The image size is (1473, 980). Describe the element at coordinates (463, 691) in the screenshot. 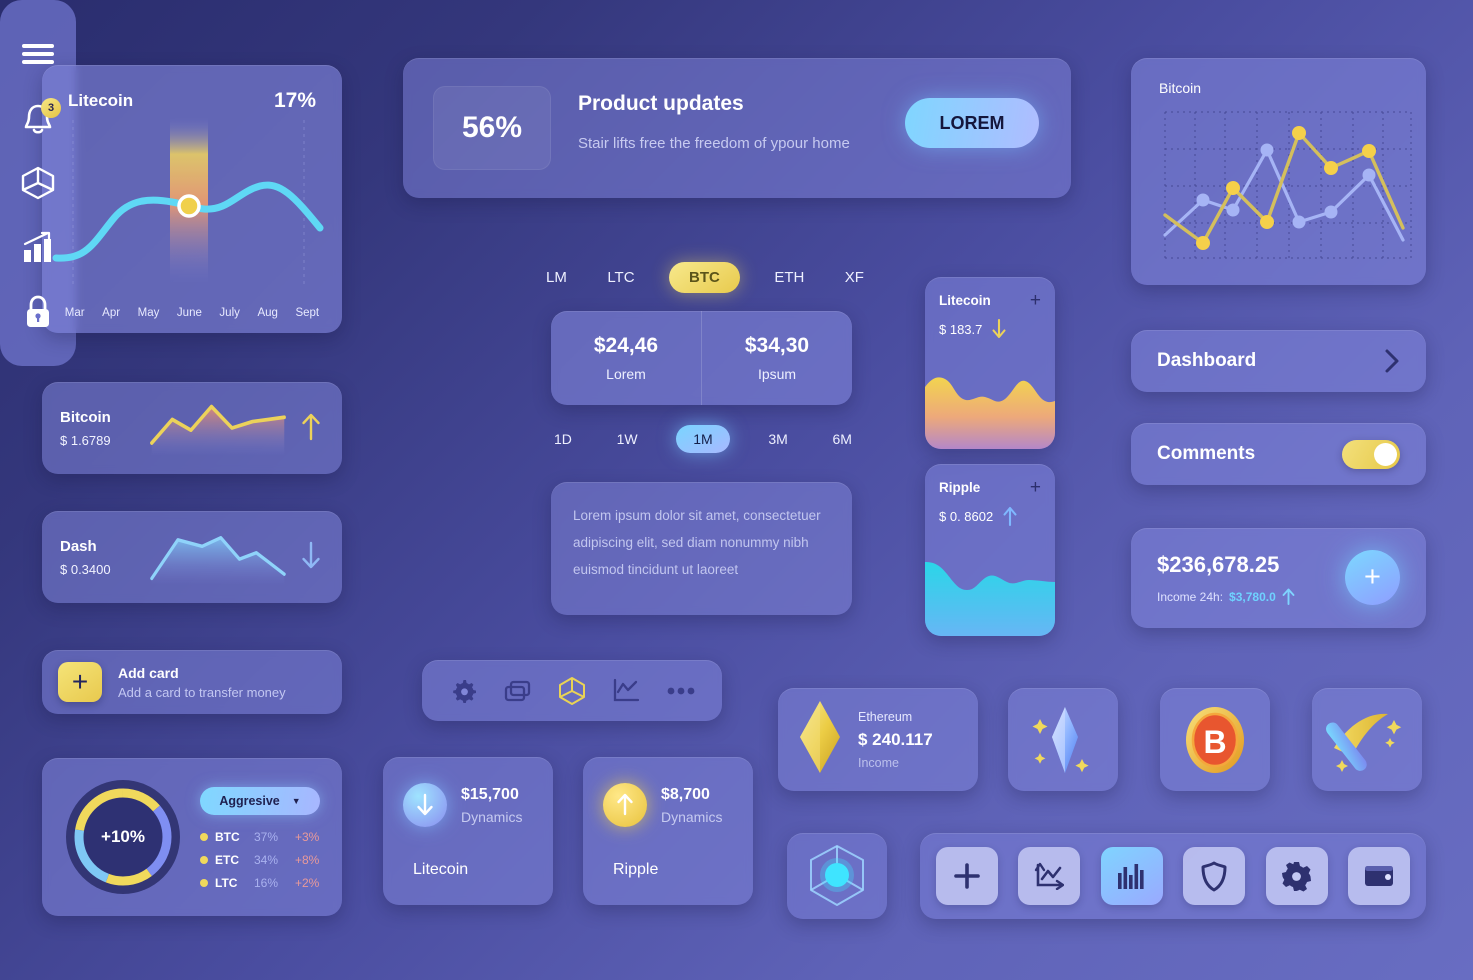

I see `gear-icon` at that location.